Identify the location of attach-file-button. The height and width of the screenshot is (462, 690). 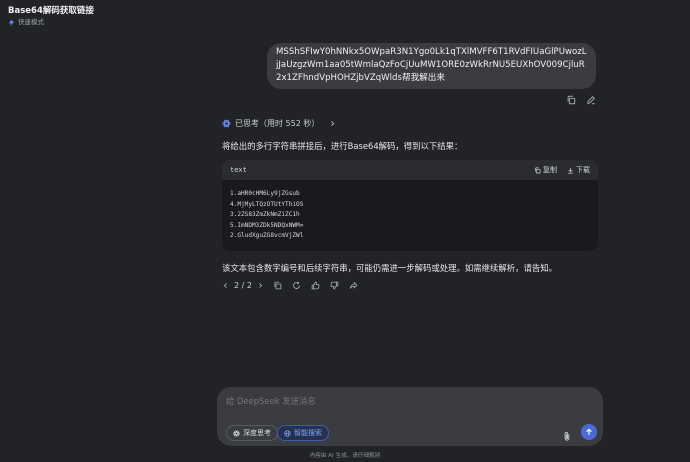
(567, 436).